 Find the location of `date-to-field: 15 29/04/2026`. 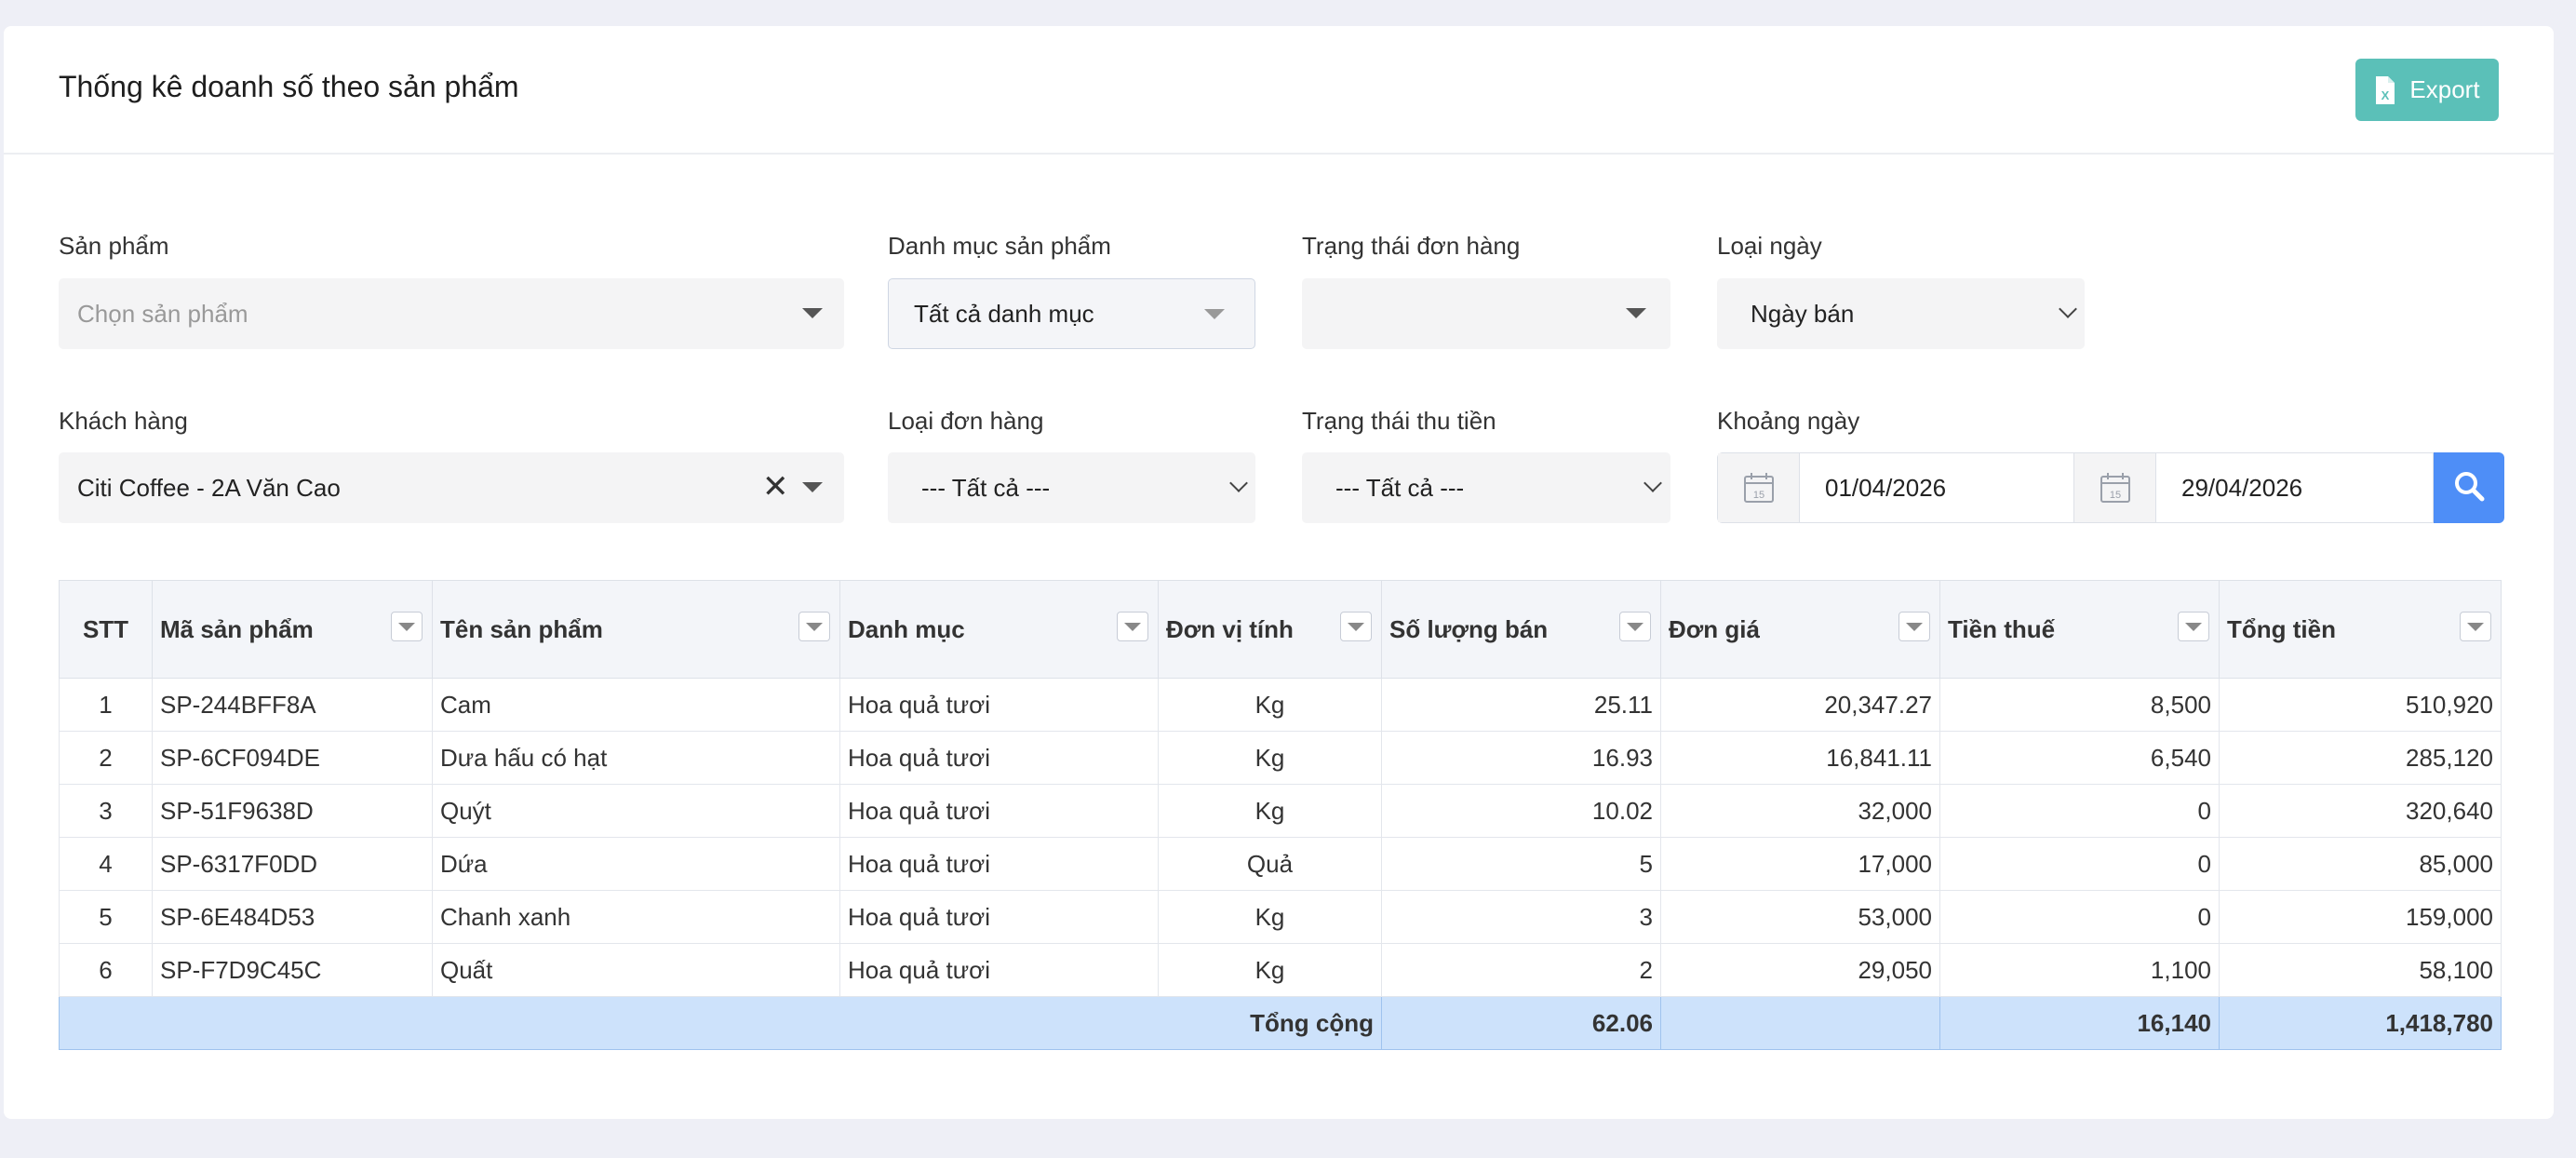

date-to-field: 15 29/04/2026 is located at coordinates (2254, 487).